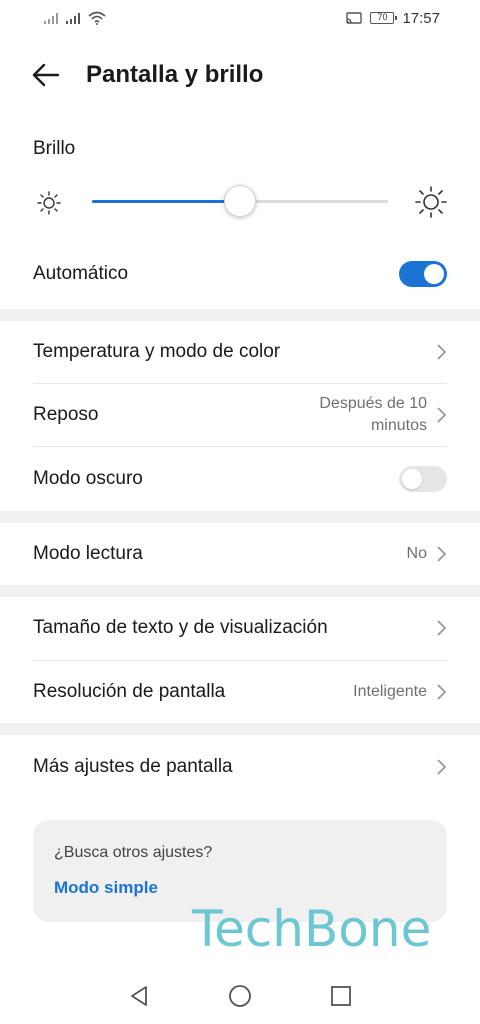 The width and height of the screenshot is (480, 1024). What do you see at coordinates (133, 852) in the screenshot?
I see `suggestion-question: ¿Busca otros ajustes?` at bounding box center [133, 852].